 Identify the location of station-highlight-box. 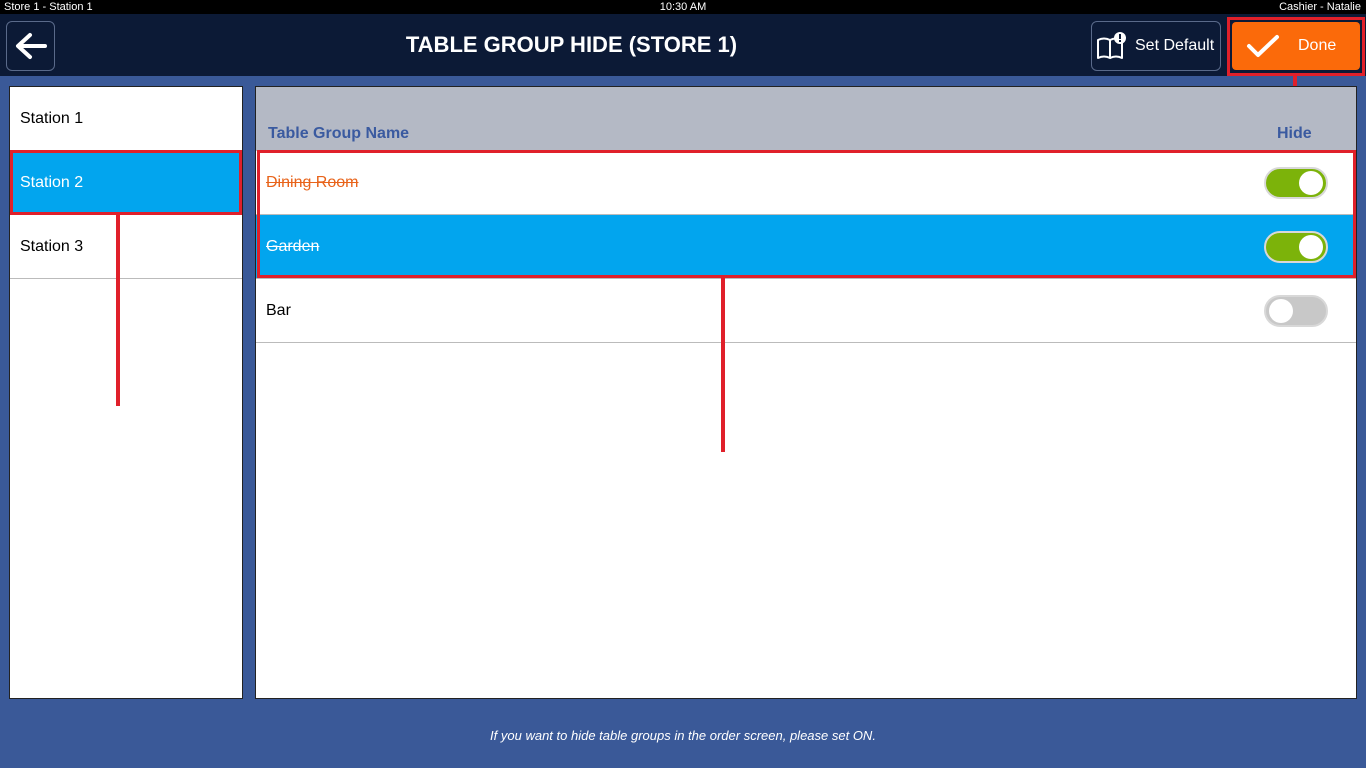
(126, 182).